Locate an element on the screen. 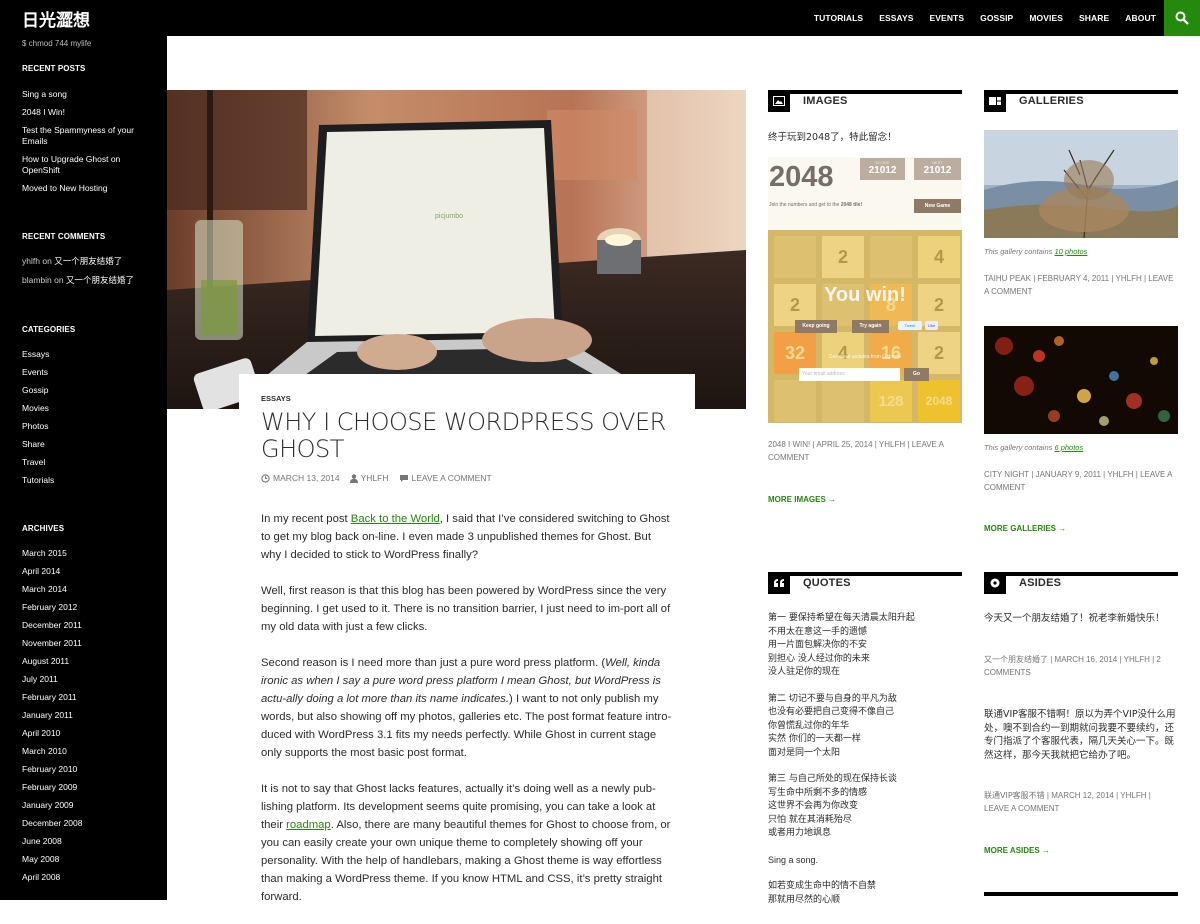  nav-movies: MOVIES is located at coordinates (1046, 18).